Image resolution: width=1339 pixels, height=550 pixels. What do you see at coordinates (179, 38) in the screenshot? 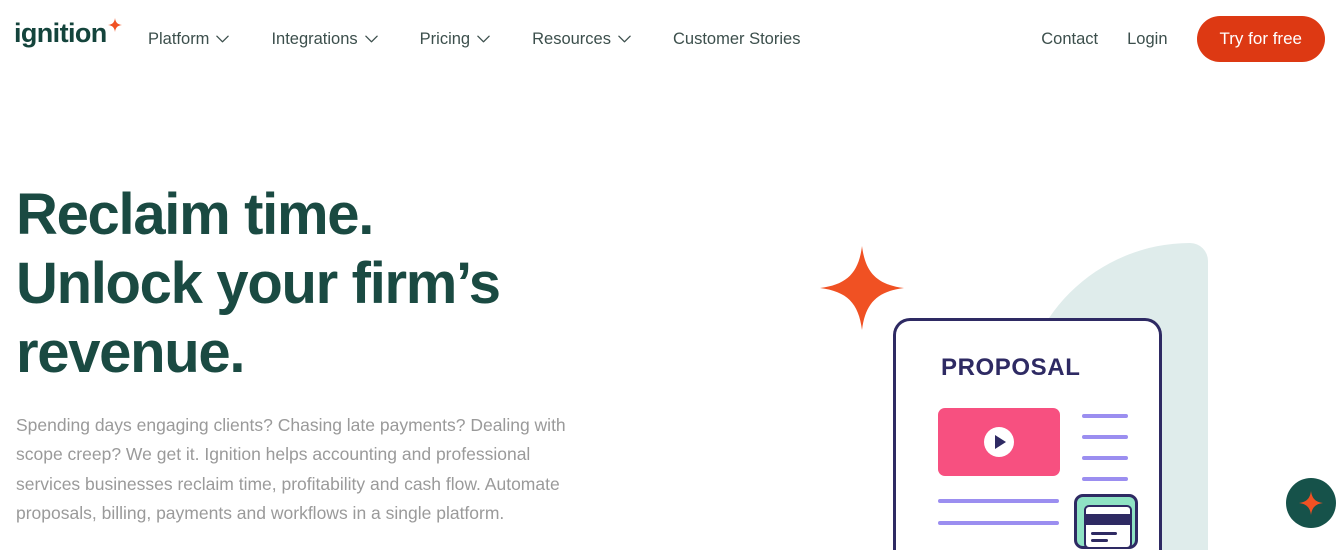
I see `nav-item-label: Platform` at bounding box center [179, 38].